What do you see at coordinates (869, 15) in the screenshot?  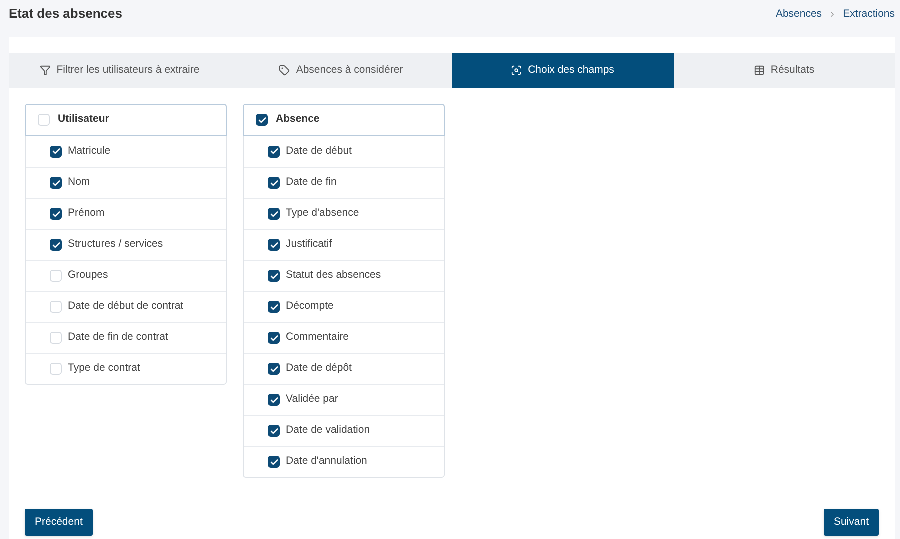 I see `breadcrumb-link: Extractions` at bounding box center [869, 15].